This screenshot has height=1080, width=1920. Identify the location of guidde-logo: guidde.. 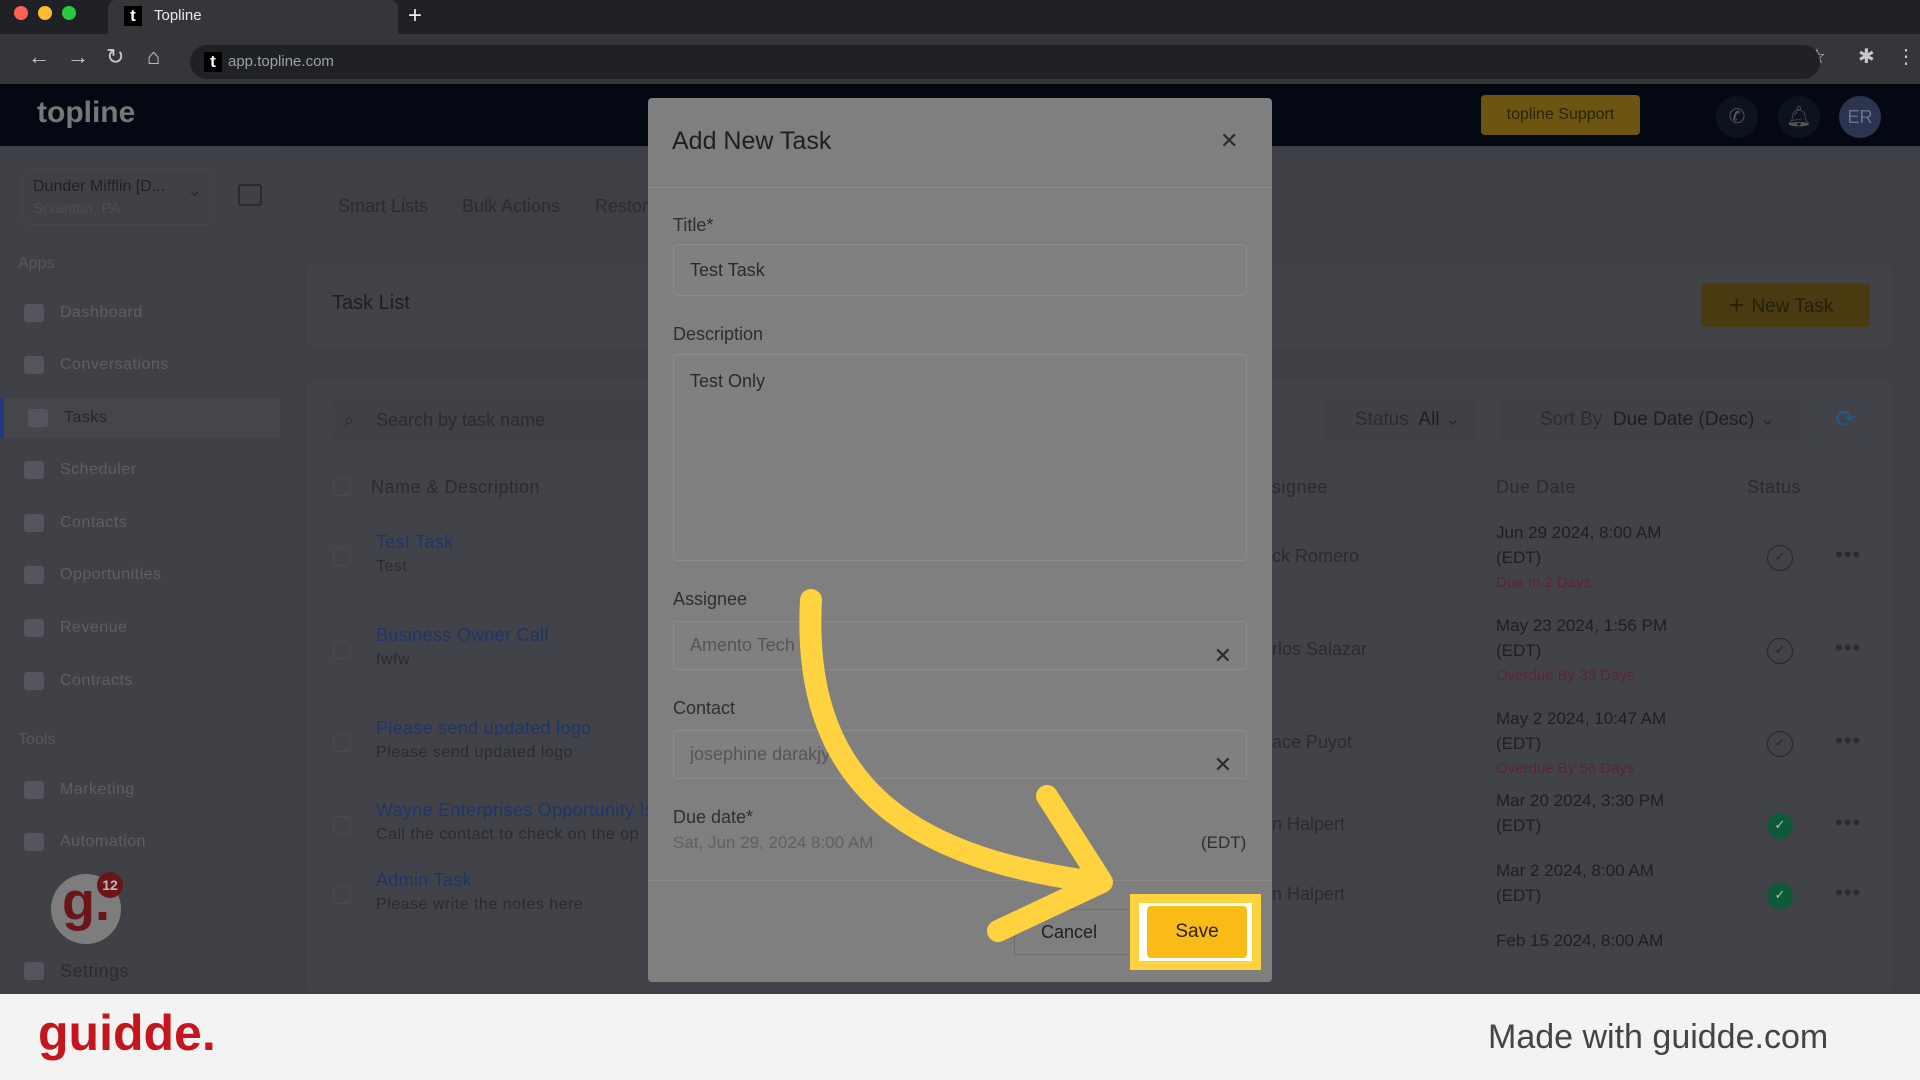
(127, 1033).